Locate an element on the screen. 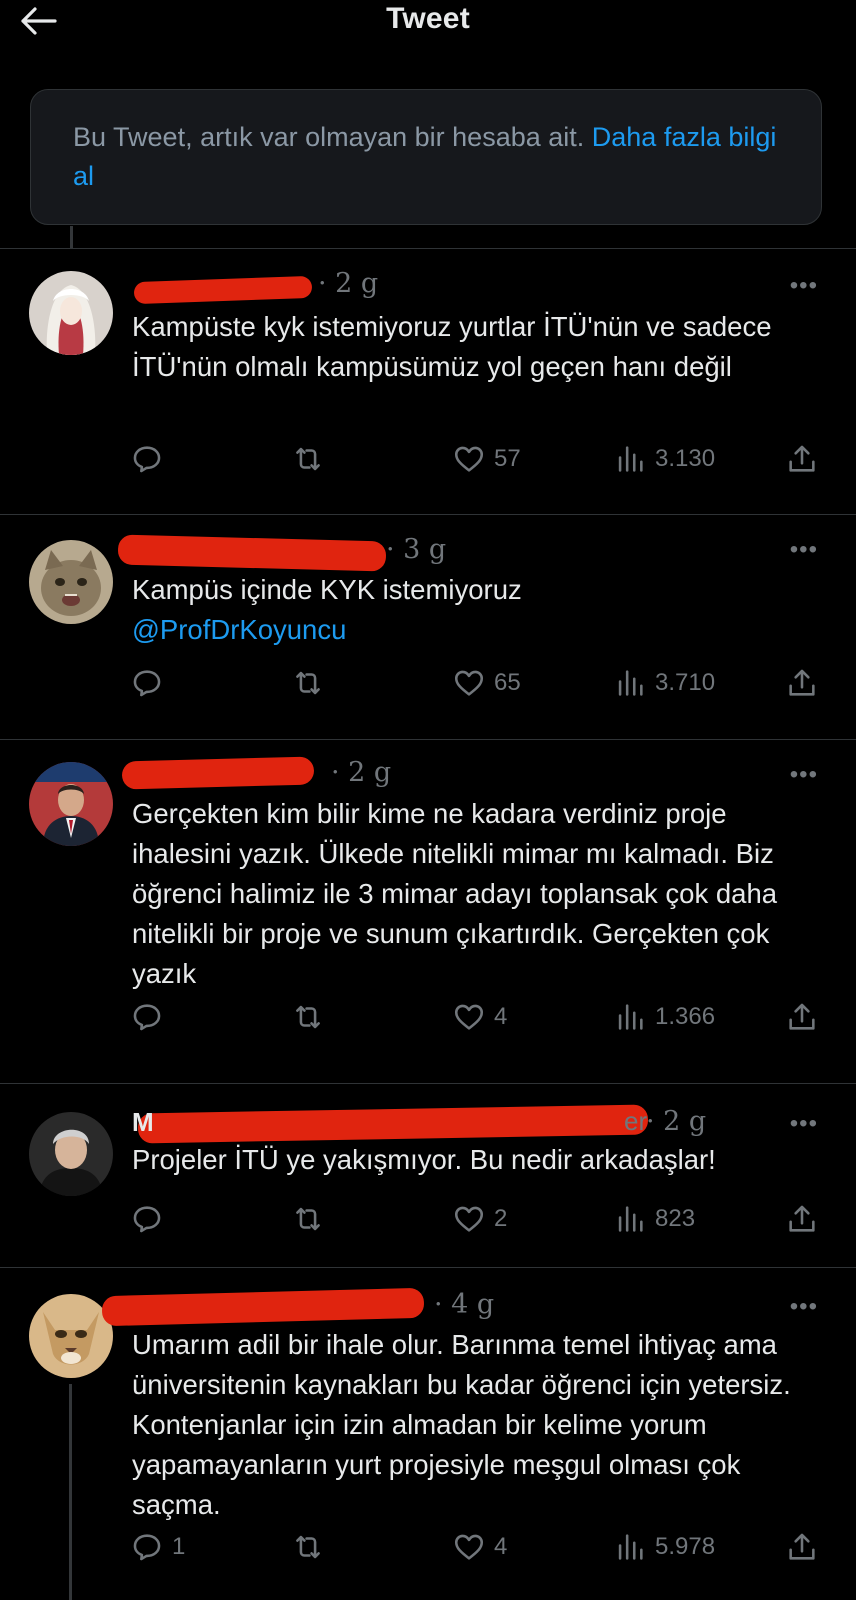 The height and width of the screenshot is (1600, 856). action-bar: 1 4 5.978 is located at coordinates (428, 1547).